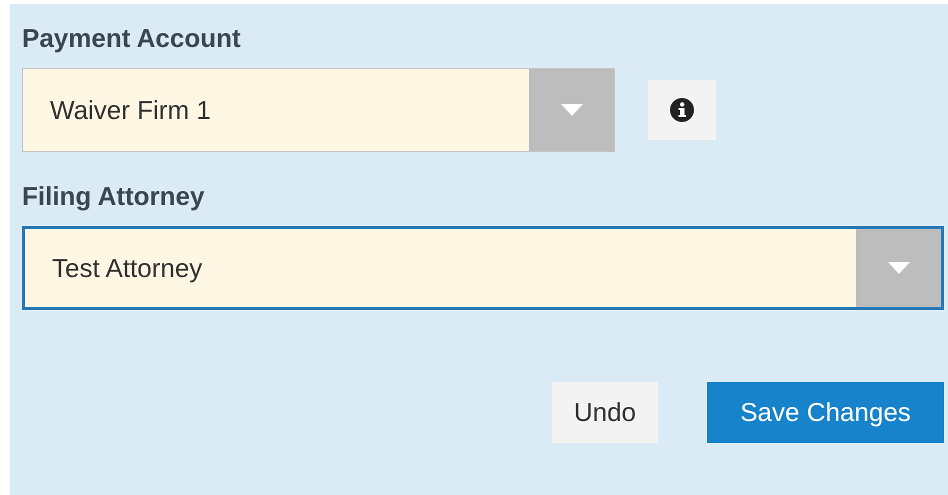 Image resolution: width=948 pixels, height=495 pixels. Describe the element at coordinates (114, 196) in the screenshot. I see `field-label: Filing Attorney` at that location.